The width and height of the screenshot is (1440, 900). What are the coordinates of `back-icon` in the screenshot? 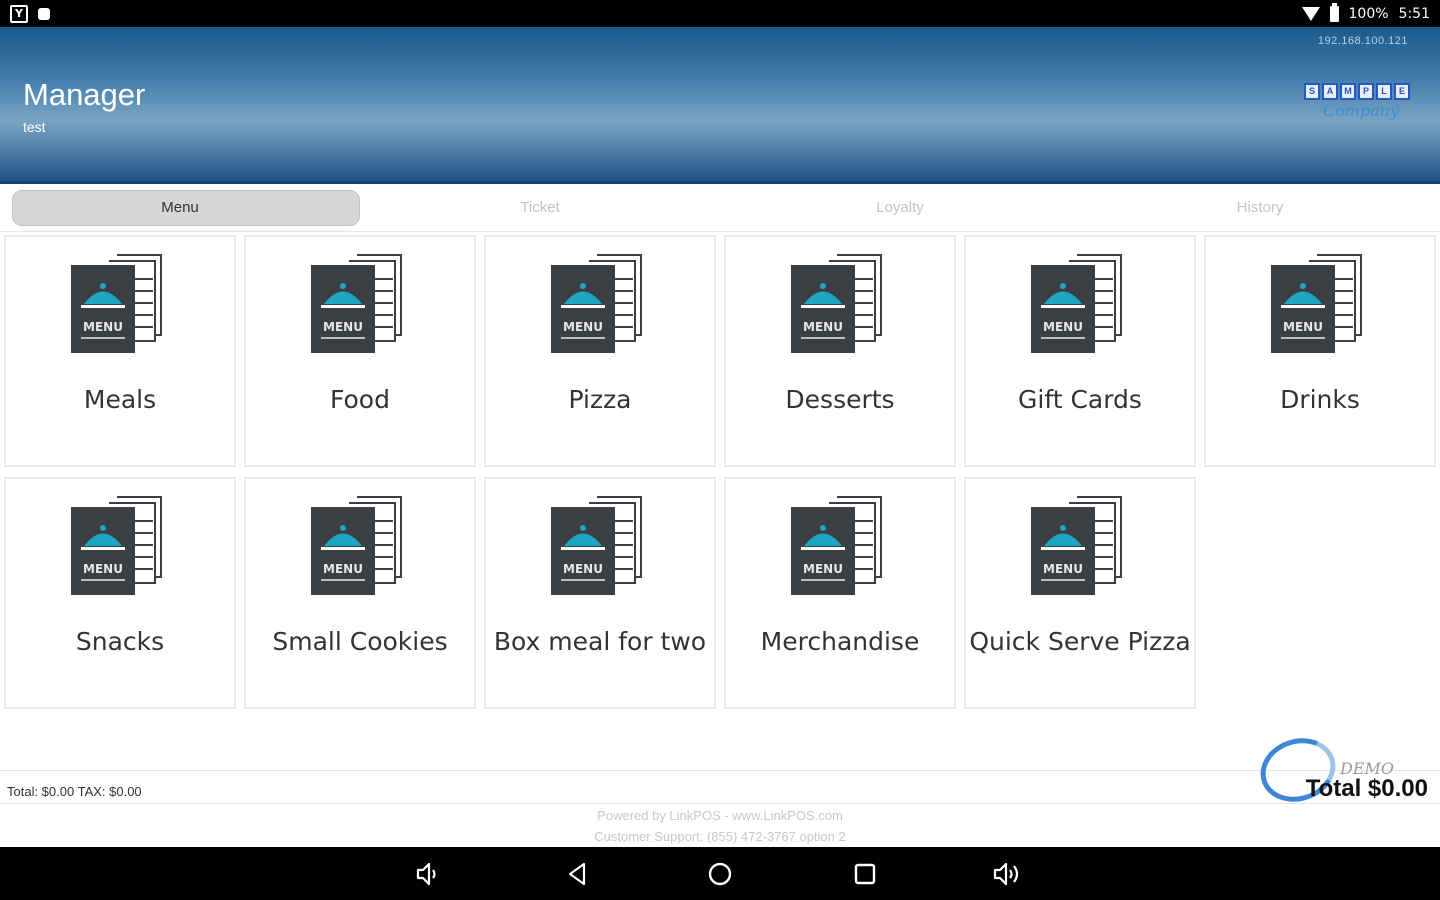 It's located at (577, 874).